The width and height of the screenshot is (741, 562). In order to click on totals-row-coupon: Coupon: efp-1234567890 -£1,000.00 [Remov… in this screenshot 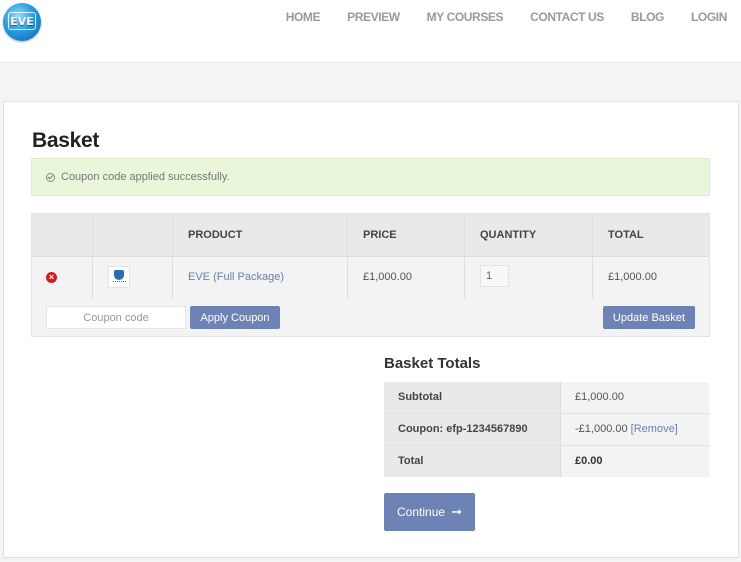, I will do `click(546, 430)`.